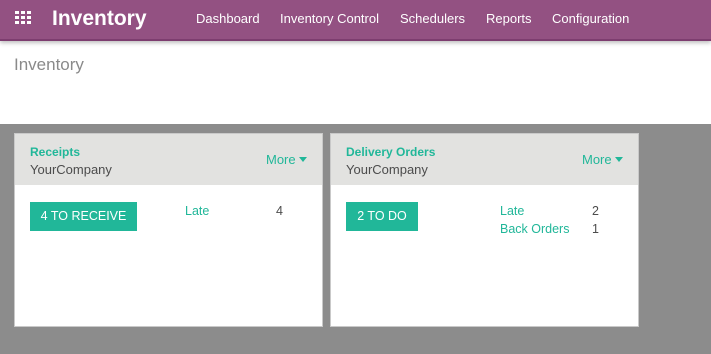 The width and height of the screenshot is (711, 354). What do you see at coordinates (509, 19) in the screenshot?
I see `menu-reports: Reports` at bounding box center [509, 19].